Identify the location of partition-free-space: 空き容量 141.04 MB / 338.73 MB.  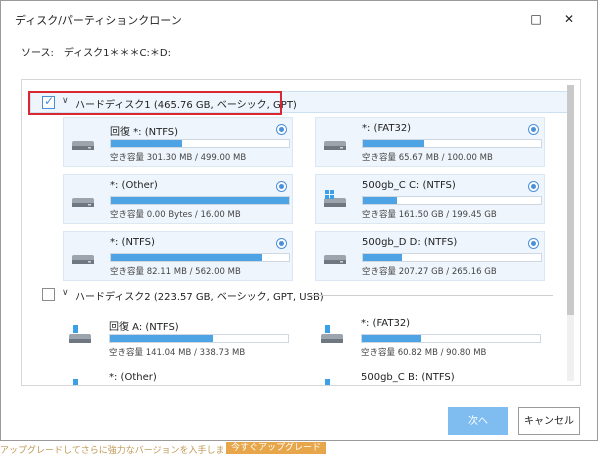
(177, 353).